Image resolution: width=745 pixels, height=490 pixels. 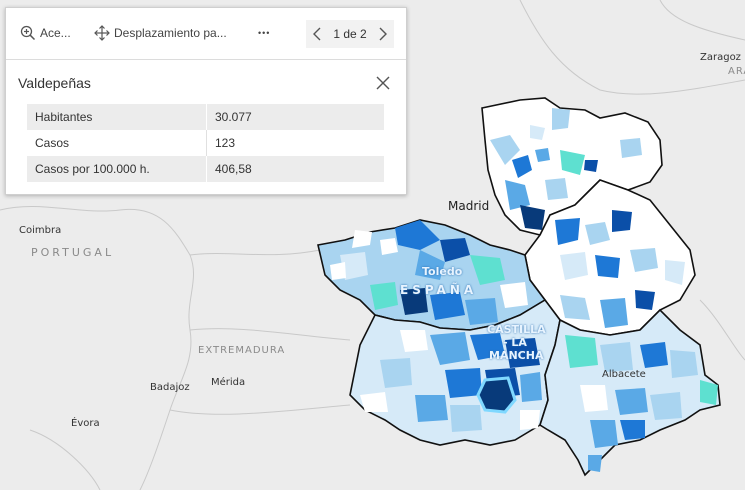 What do you see at coordinates (317, 34) in the screenshot?
I see `chevron-left-icon` at bounding box center [317, 34].